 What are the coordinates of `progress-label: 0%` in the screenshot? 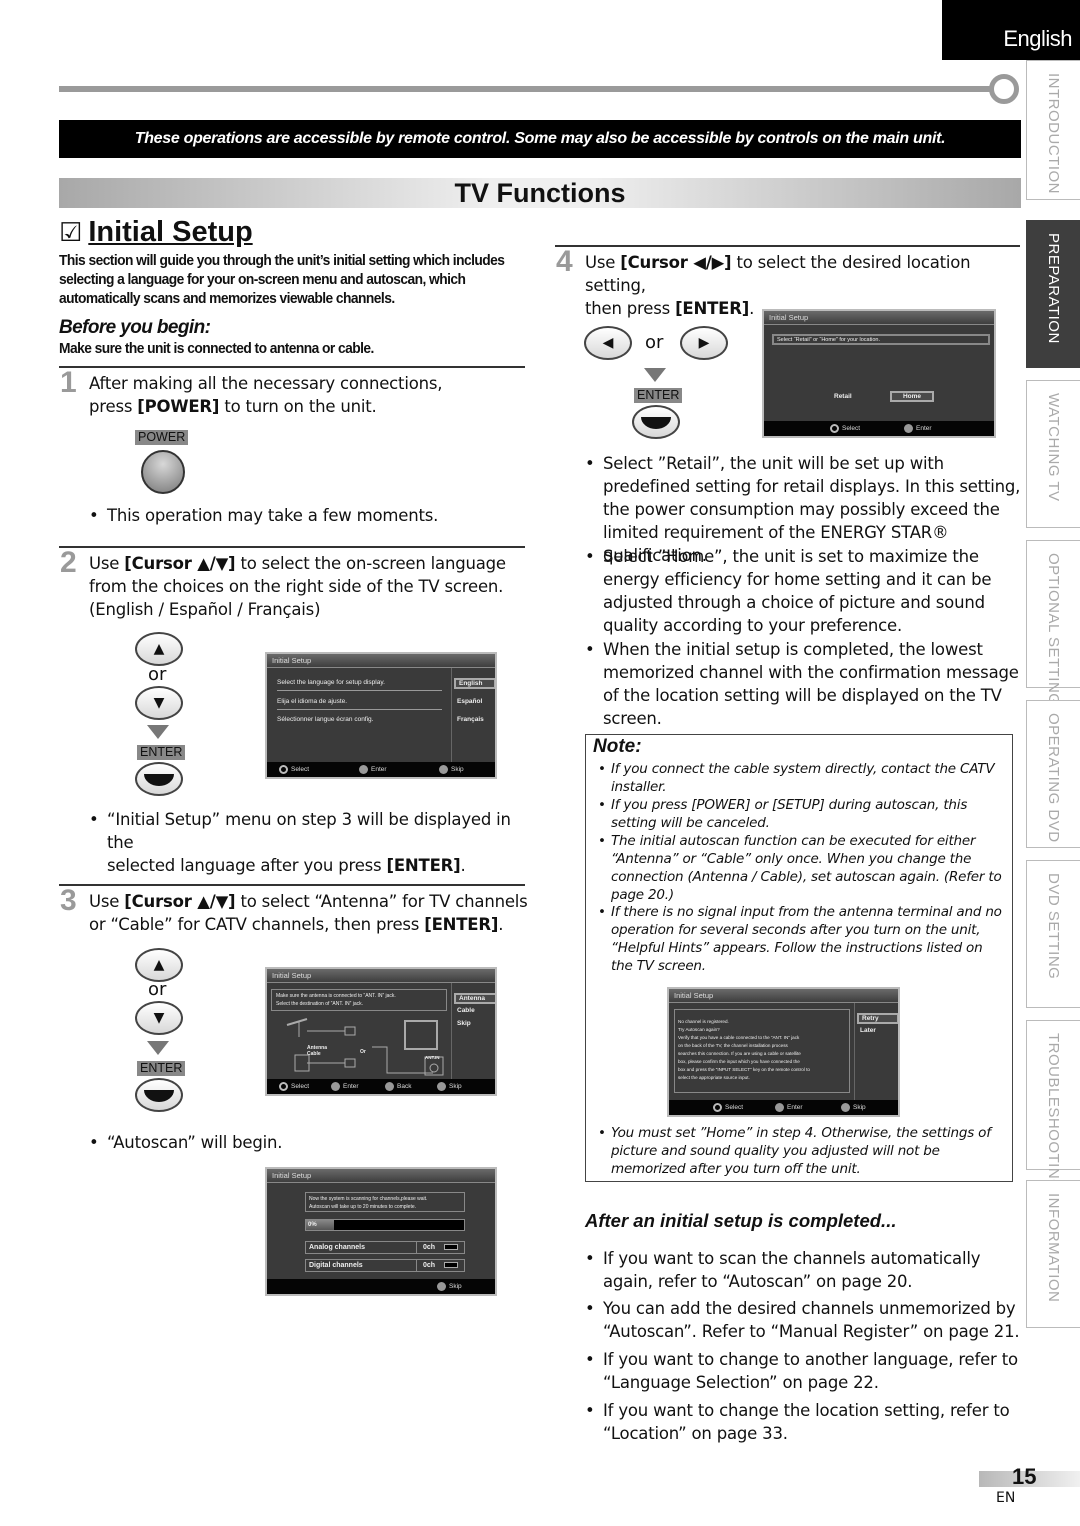 It's located at (320, 1225).